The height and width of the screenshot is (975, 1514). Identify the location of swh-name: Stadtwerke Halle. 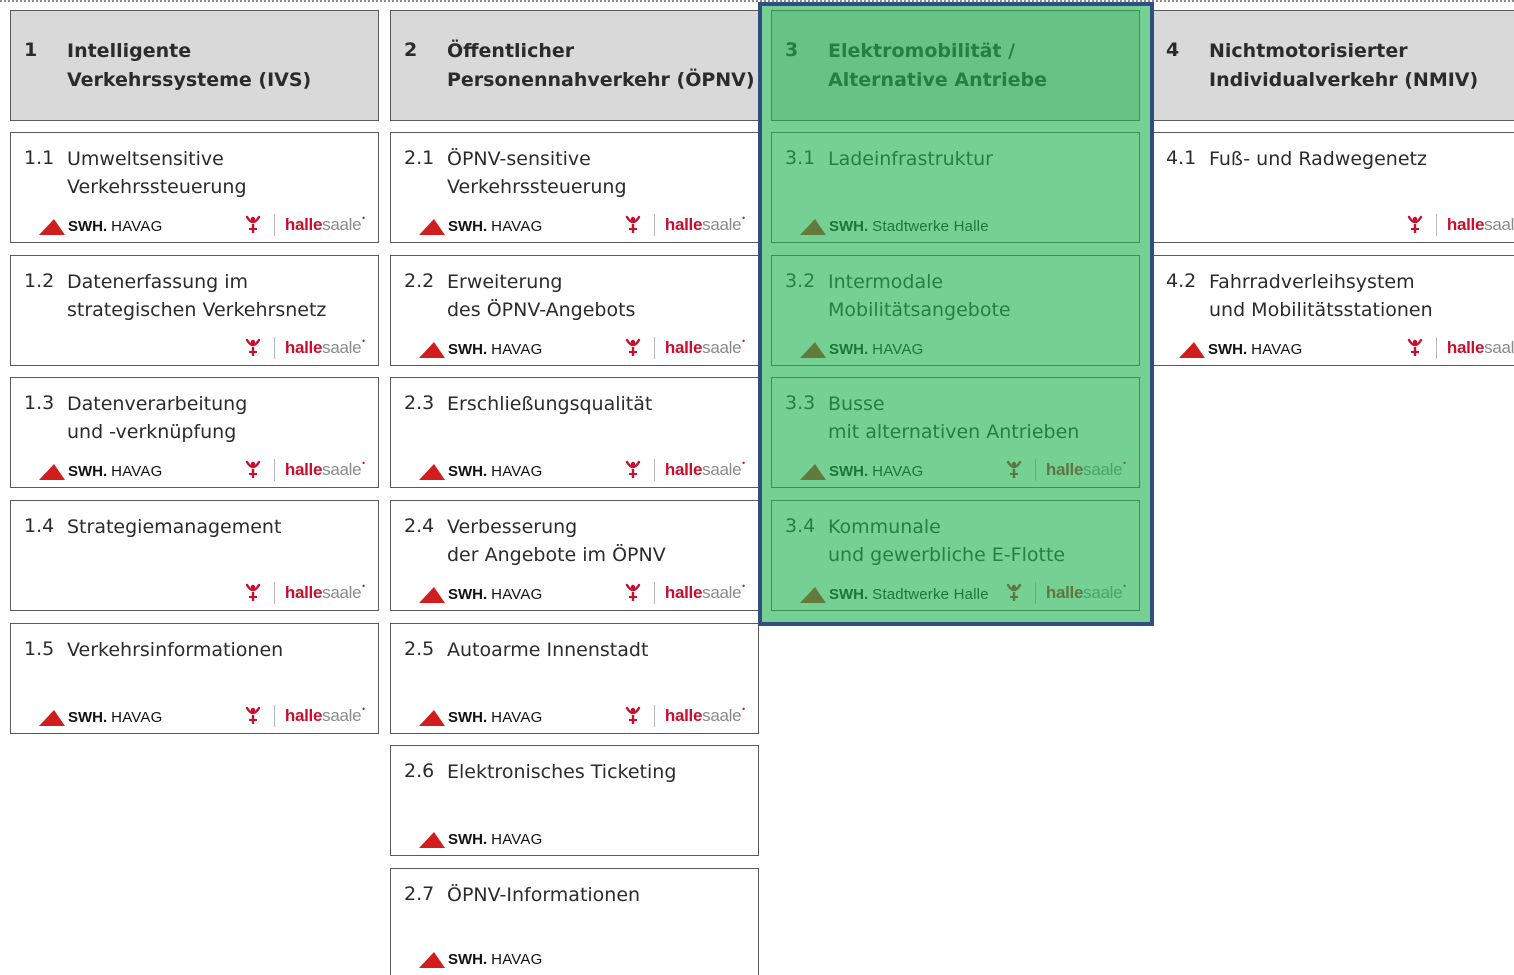
(930, 226).